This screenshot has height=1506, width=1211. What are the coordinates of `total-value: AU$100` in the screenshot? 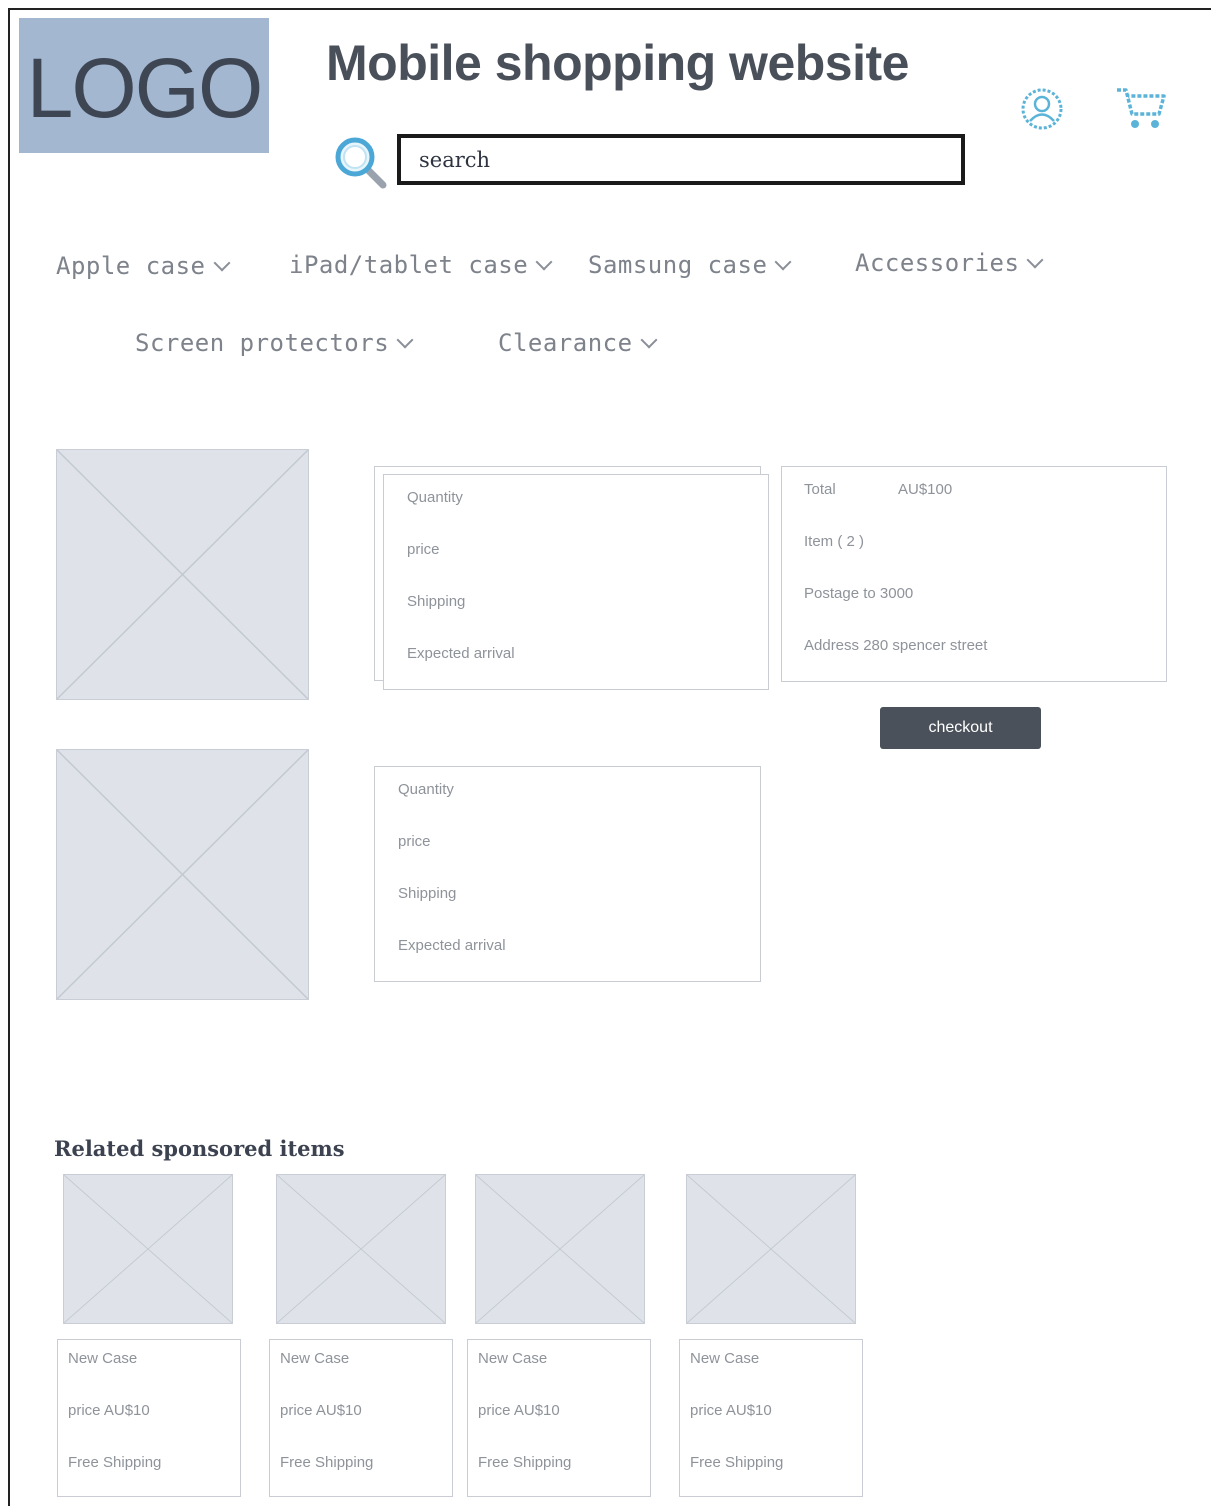 It's located at (925, 489).